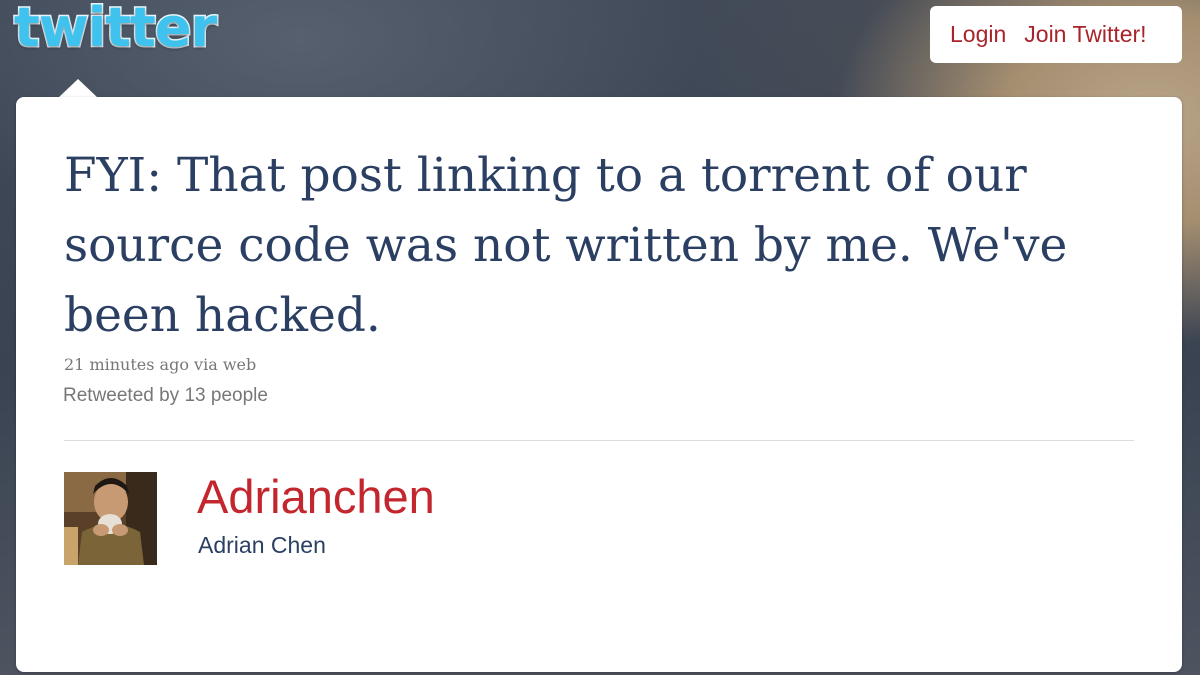  I want to click on author-screen-name: Adrianchen, so click(316, 496).